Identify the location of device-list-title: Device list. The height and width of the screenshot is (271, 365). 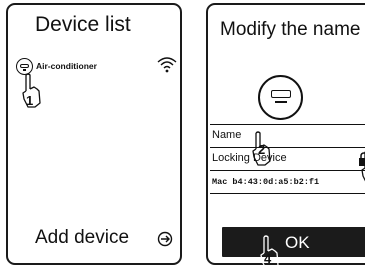
(83, 24).